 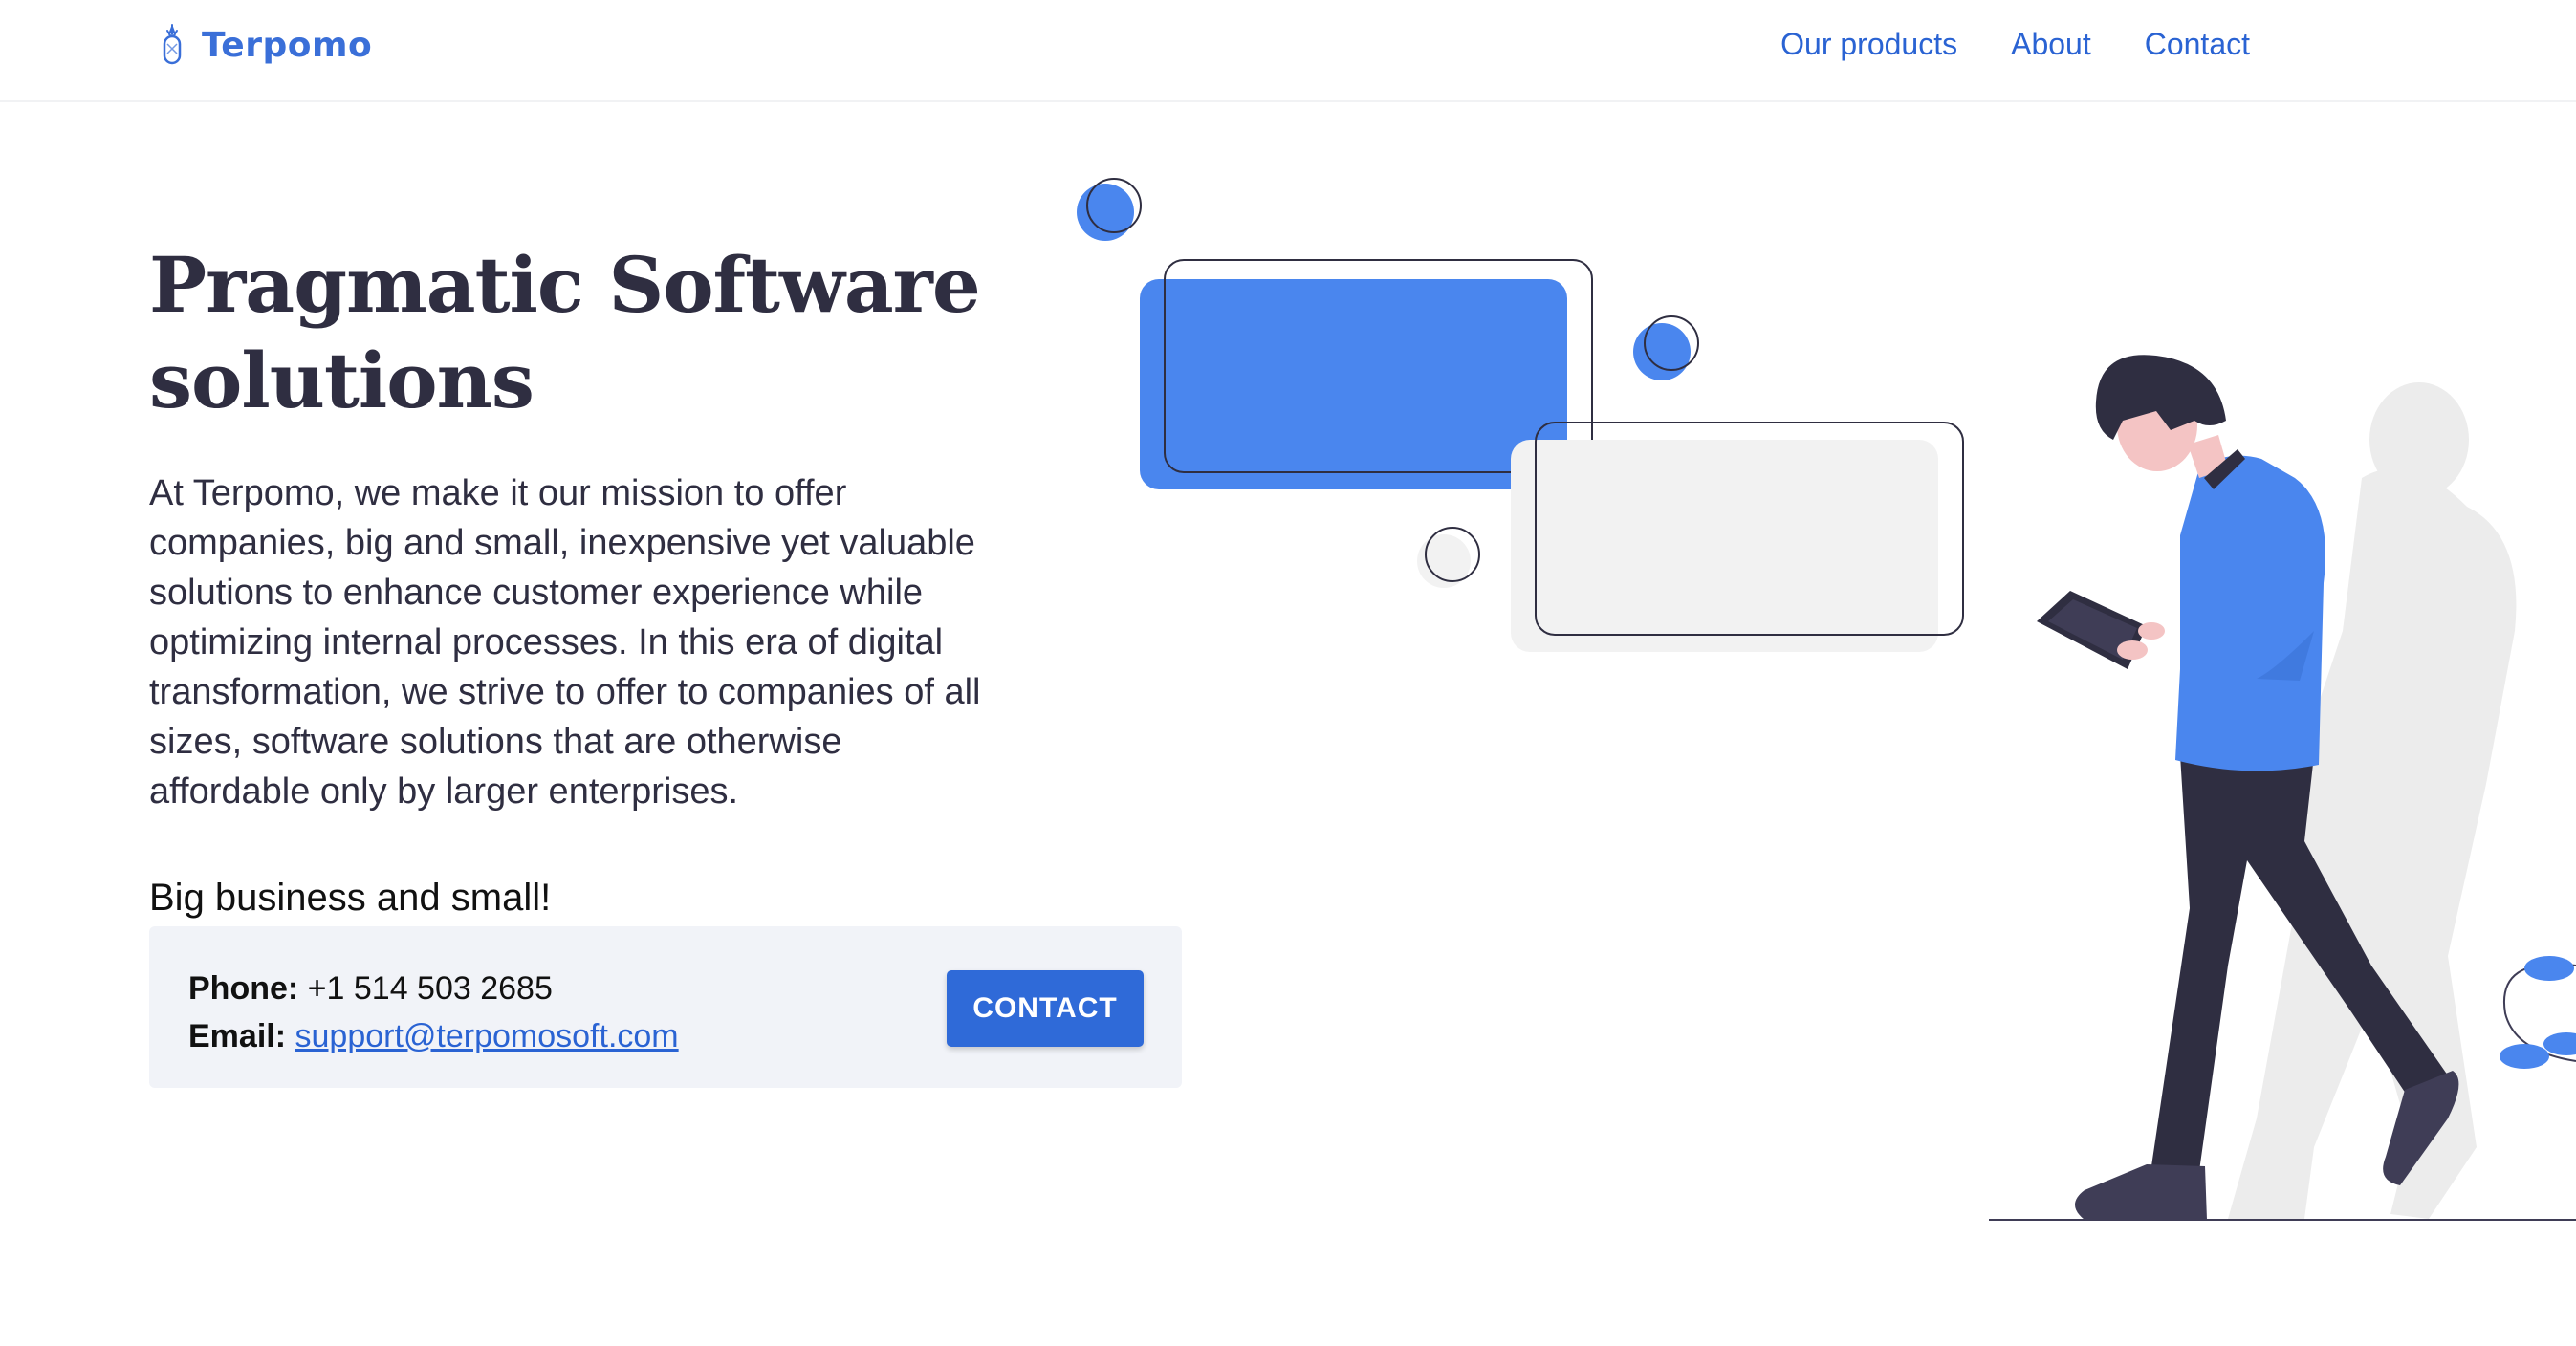 What do you see at coordinates (487, 1036) in the screenshot?
I see `email-link: support@terpomosoft.com` at bounding box center [487, 1036].